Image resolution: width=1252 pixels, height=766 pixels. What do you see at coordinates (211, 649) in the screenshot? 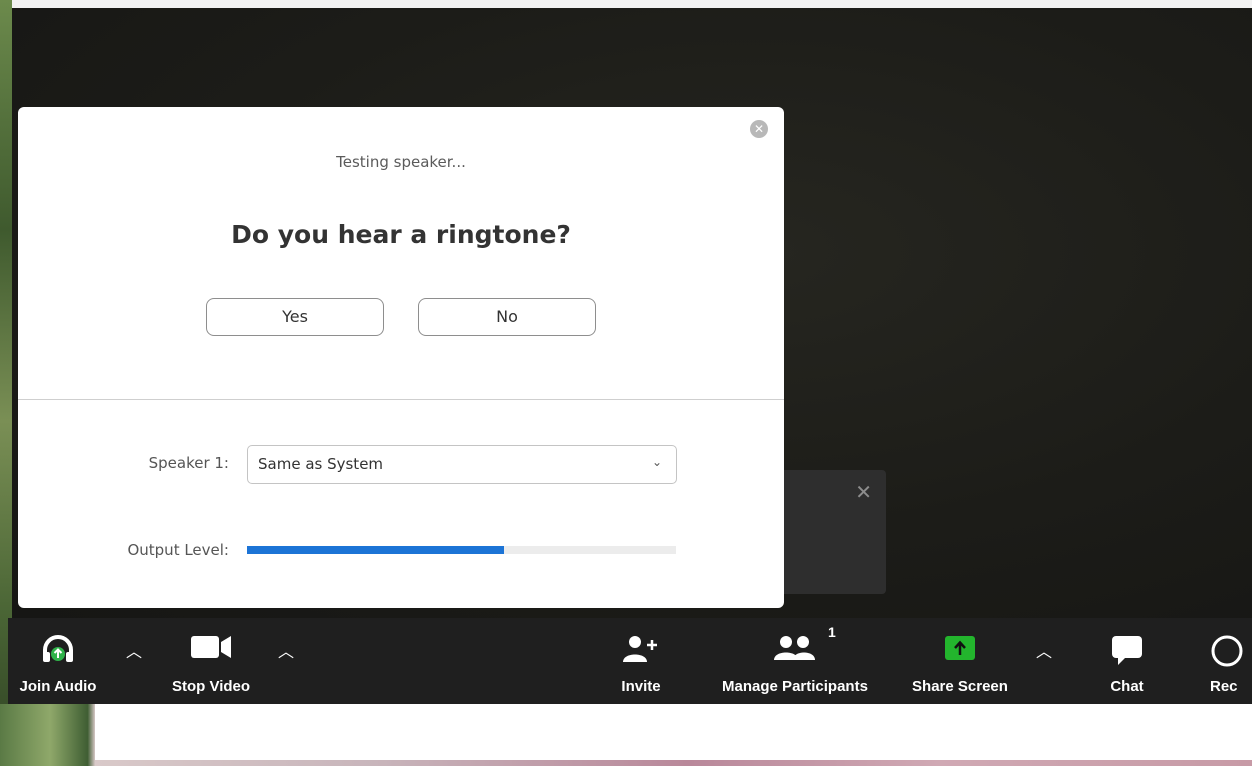
I see `video-camera-icon` at bounding box center [211, 649].